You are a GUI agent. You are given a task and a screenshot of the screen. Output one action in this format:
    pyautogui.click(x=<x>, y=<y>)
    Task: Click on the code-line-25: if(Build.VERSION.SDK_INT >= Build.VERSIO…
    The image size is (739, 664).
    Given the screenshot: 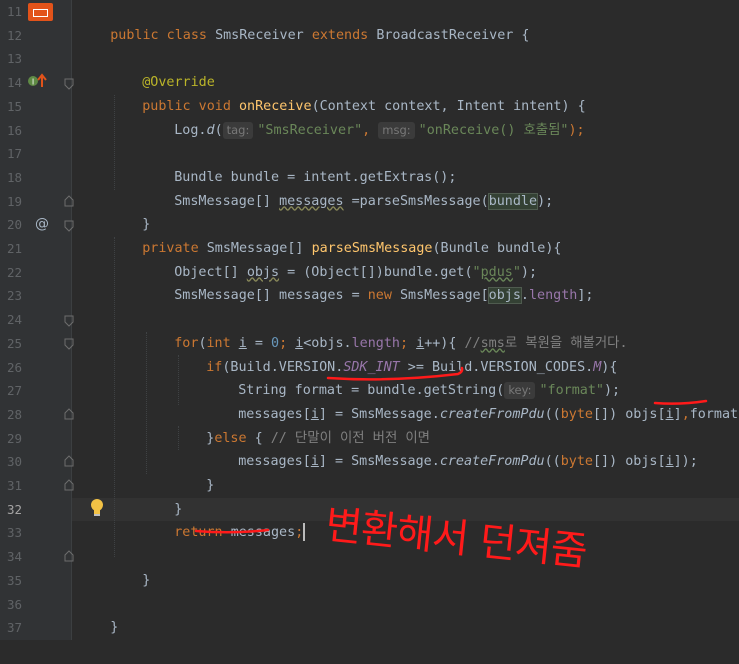 What is the action you would take?
    pyautogui.click(x=395, y=353)
    